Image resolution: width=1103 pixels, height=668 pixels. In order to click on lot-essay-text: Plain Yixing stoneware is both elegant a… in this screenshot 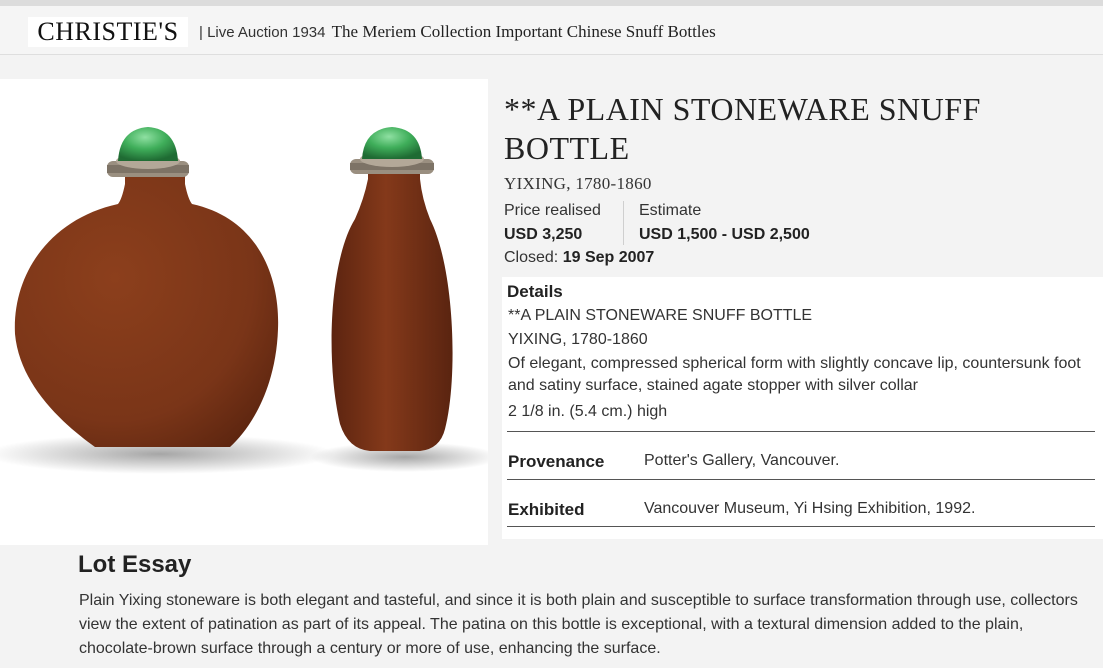, I will do `click(578, 624)`.